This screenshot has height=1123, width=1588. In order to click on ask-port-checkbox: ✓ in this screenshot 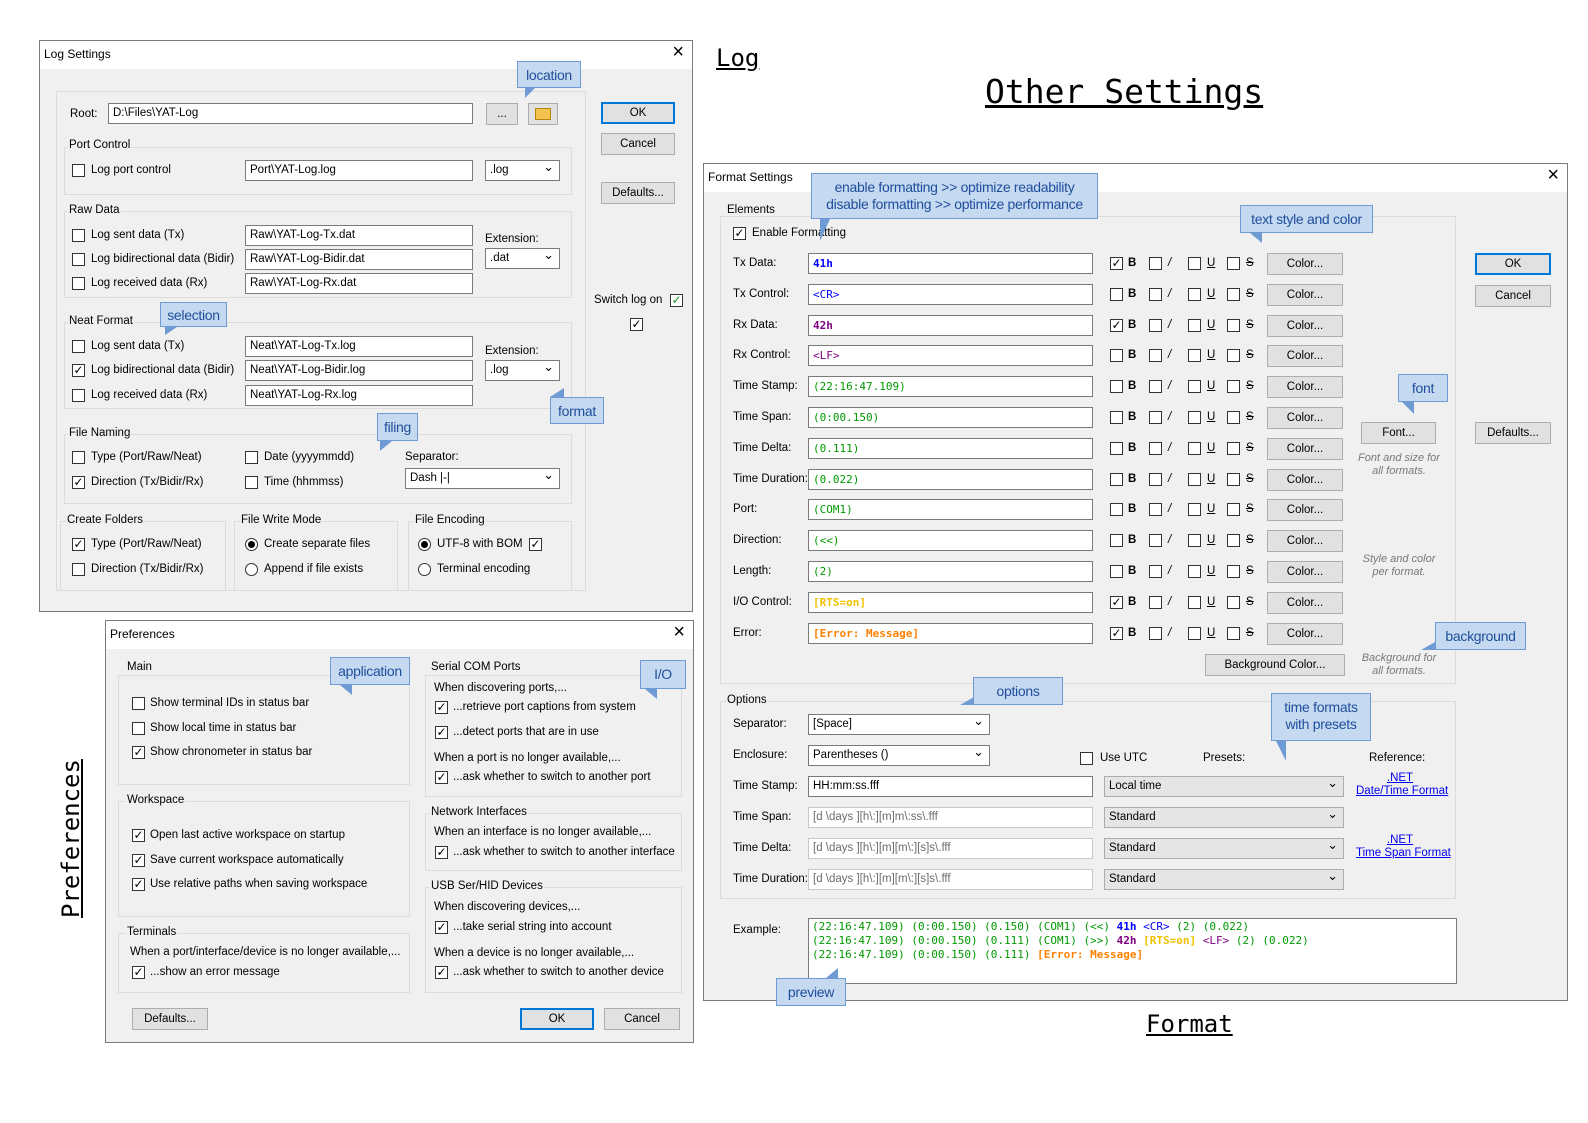, I will do `click(441, 777)`.